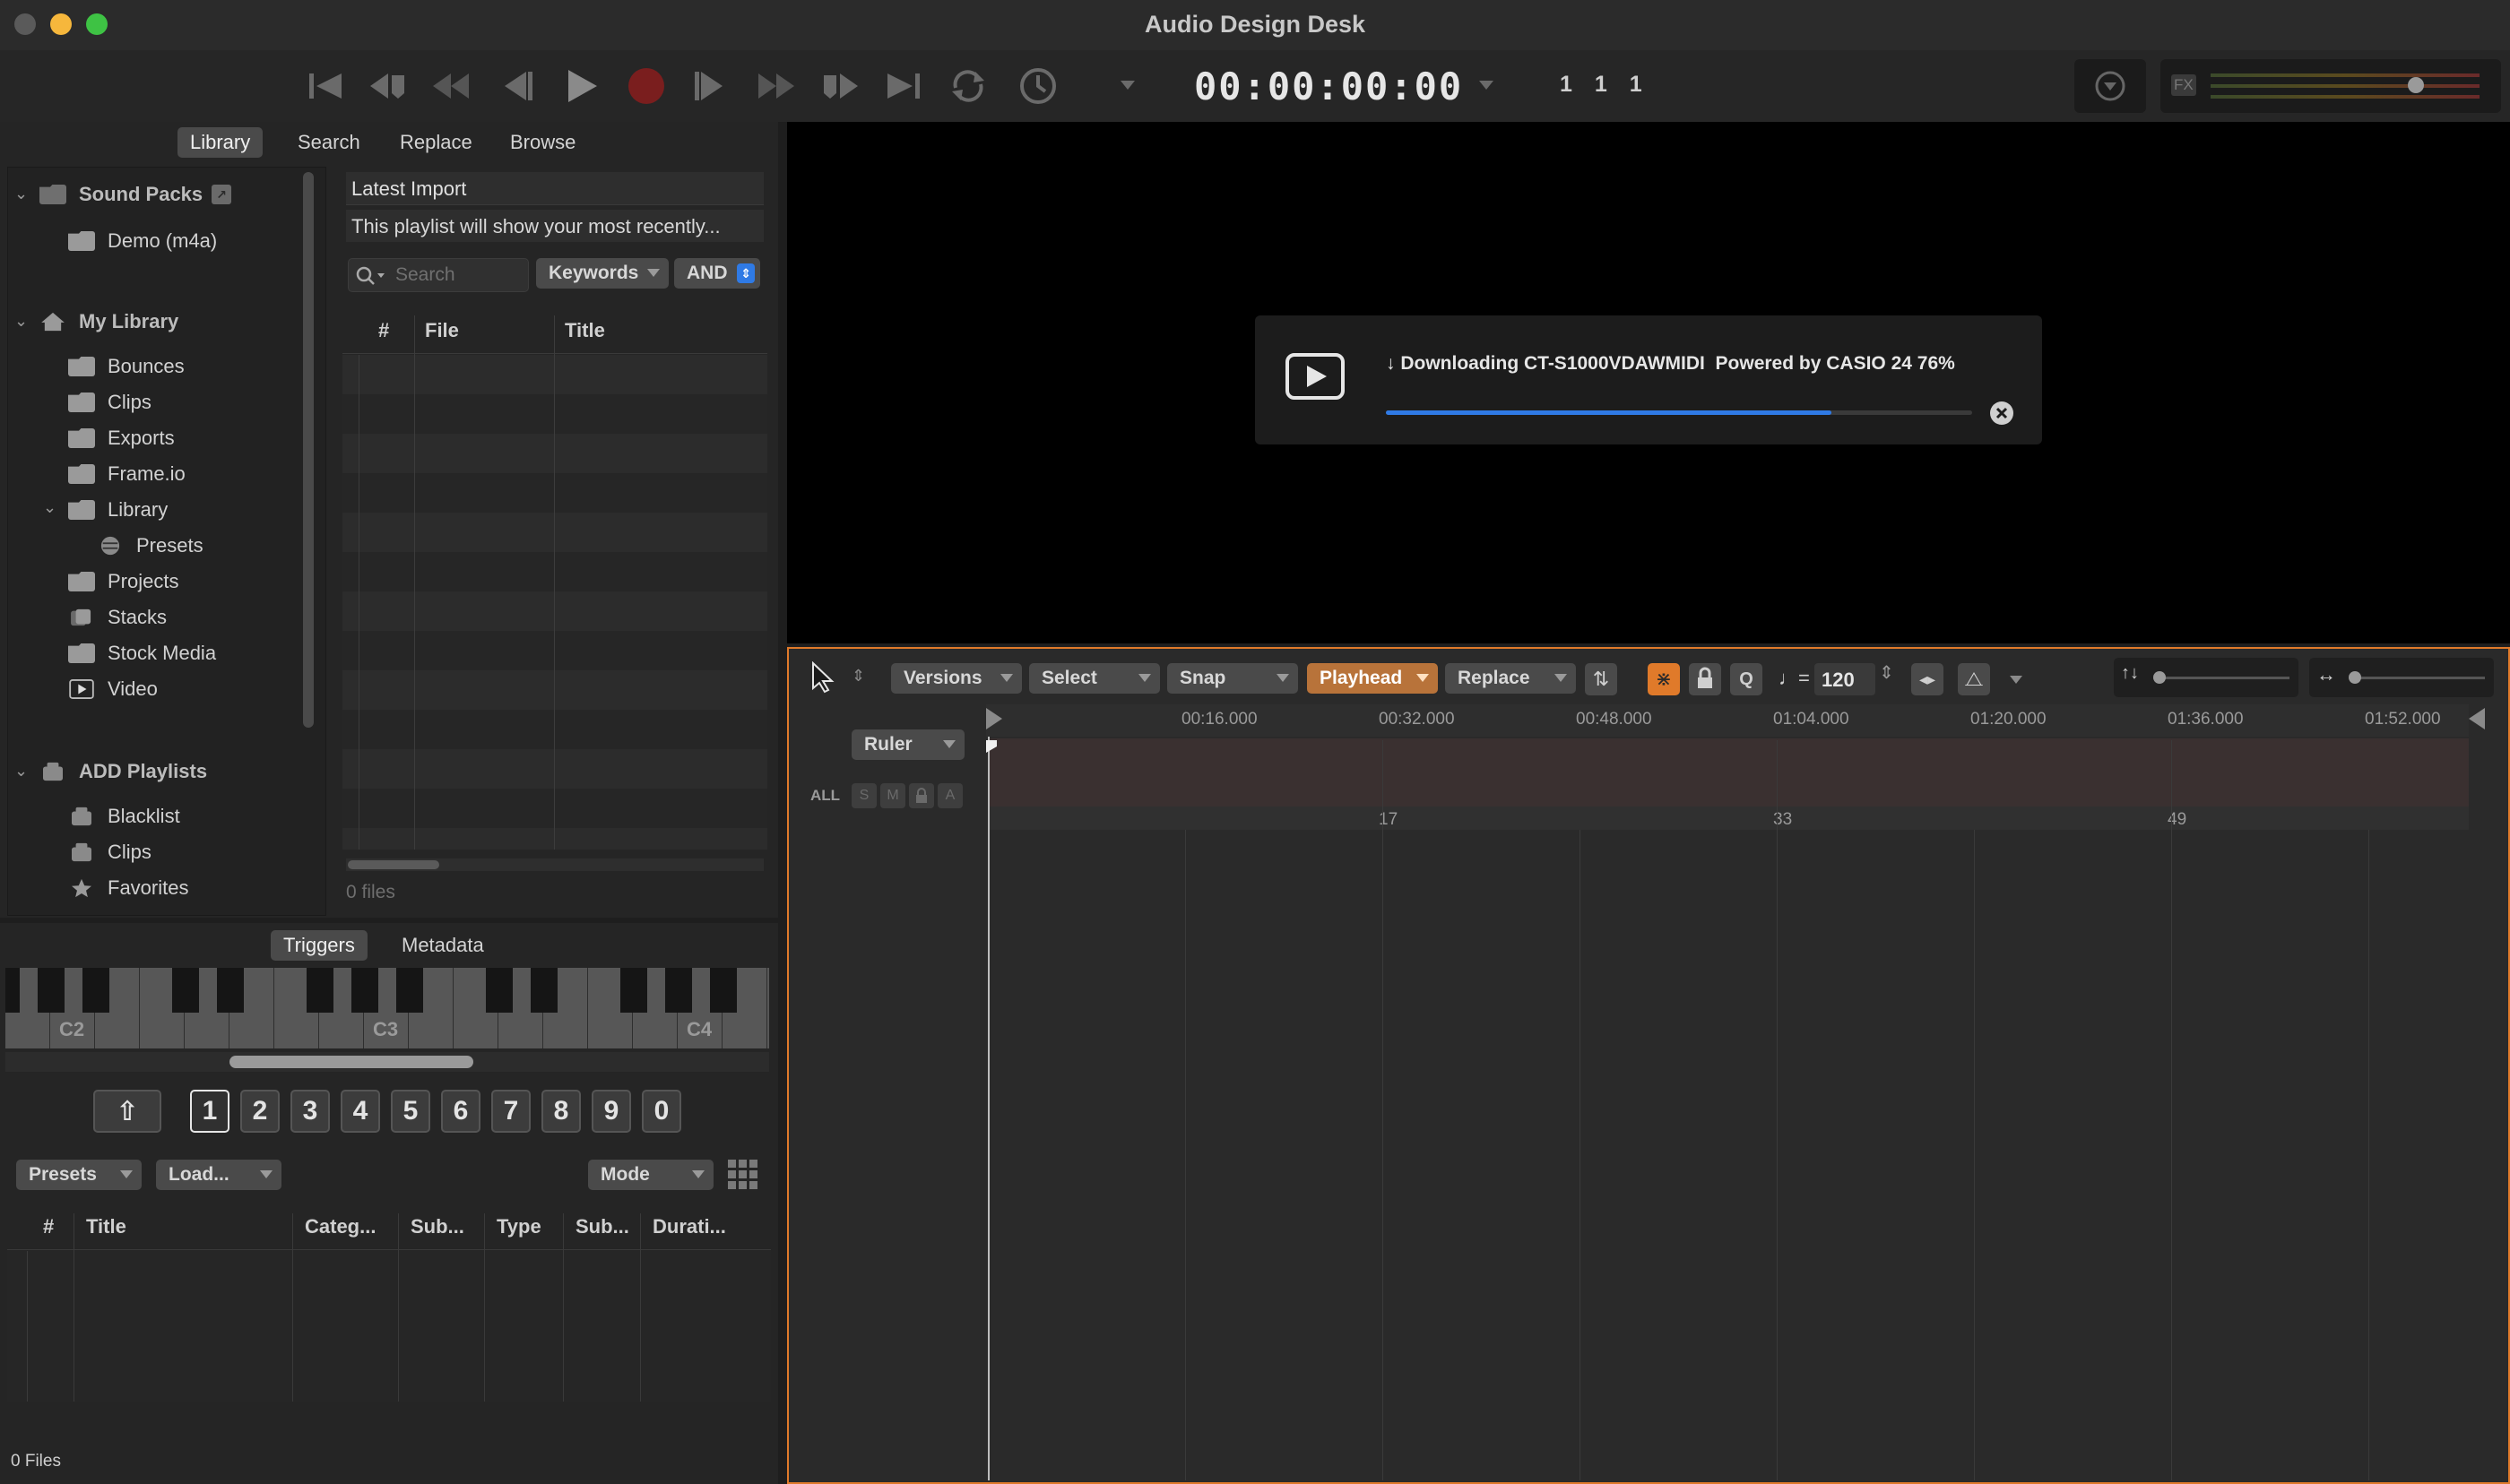  I want to click on keywords-dropdown: Keywords, so click(602, 273).